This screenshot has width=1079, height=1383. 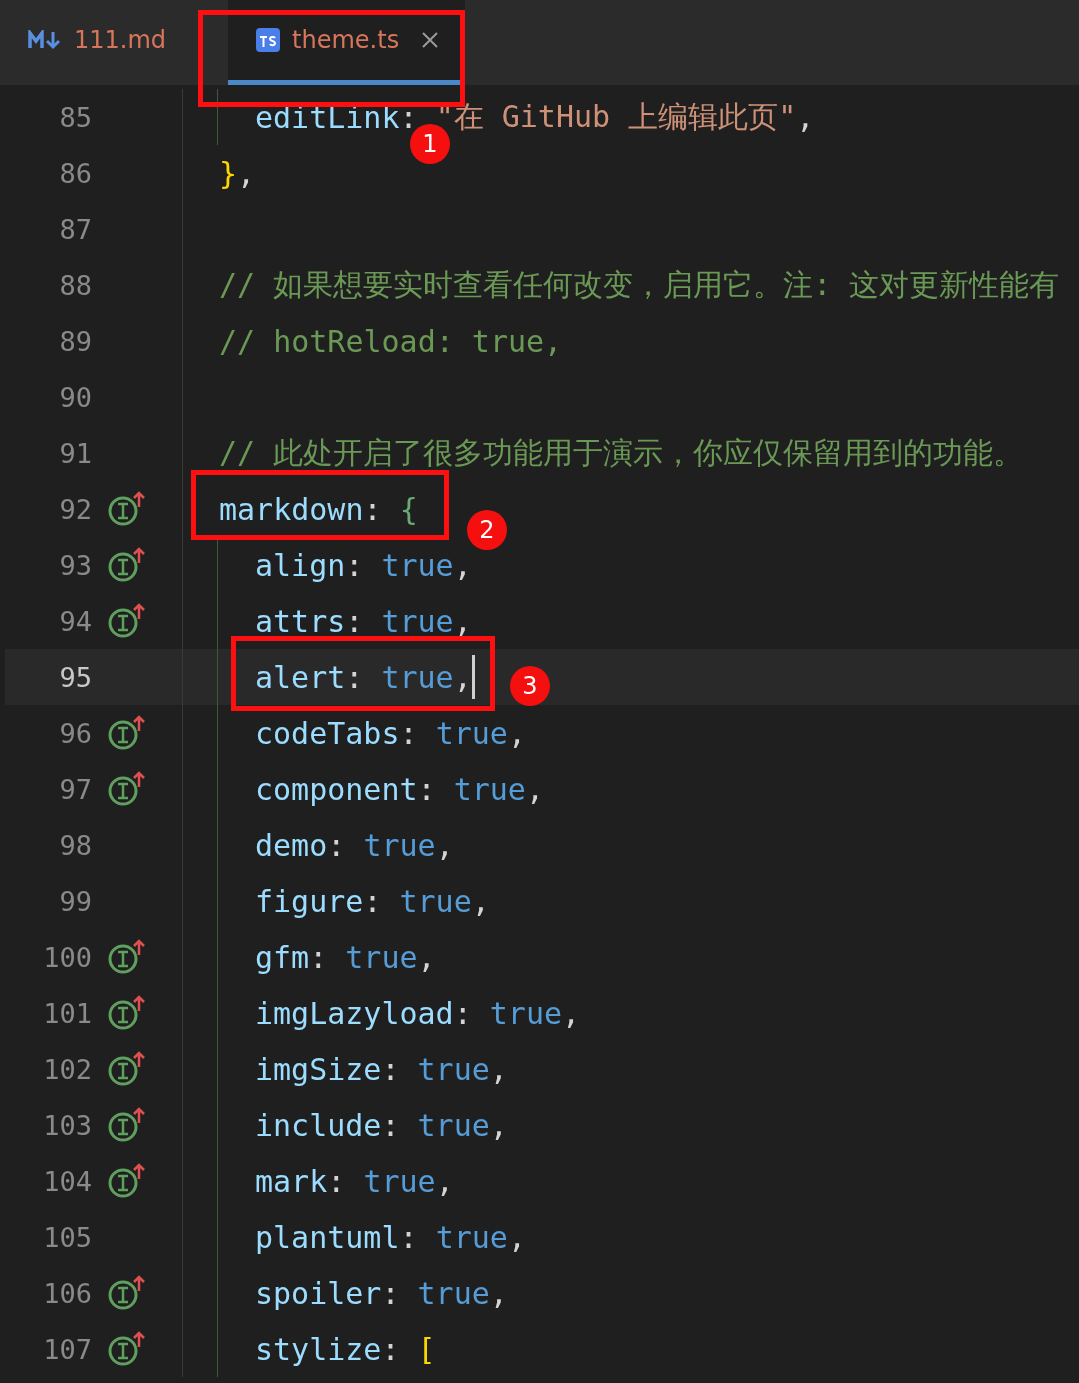 What do you see at coordinates (430, 40) in the screenshot?
I see `close-icon` at bounding box center [430, 40].